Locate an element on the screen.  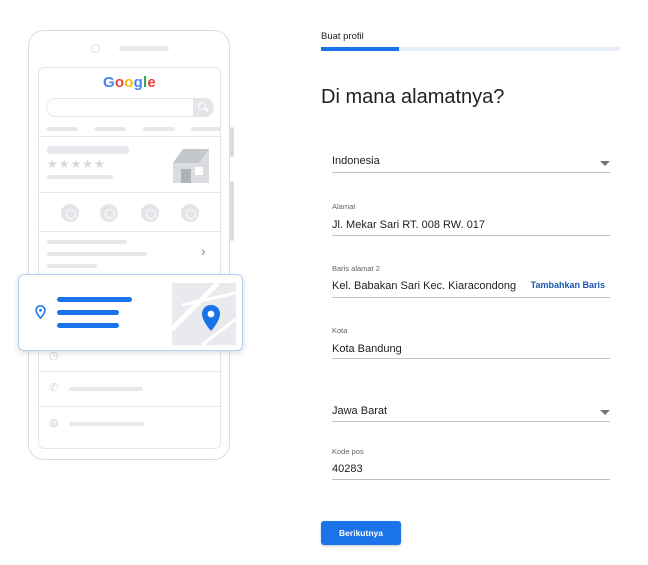
address-value: Jl. Mekar Sari RT. 008 RW. 017 is located at coordinates (409, 225).